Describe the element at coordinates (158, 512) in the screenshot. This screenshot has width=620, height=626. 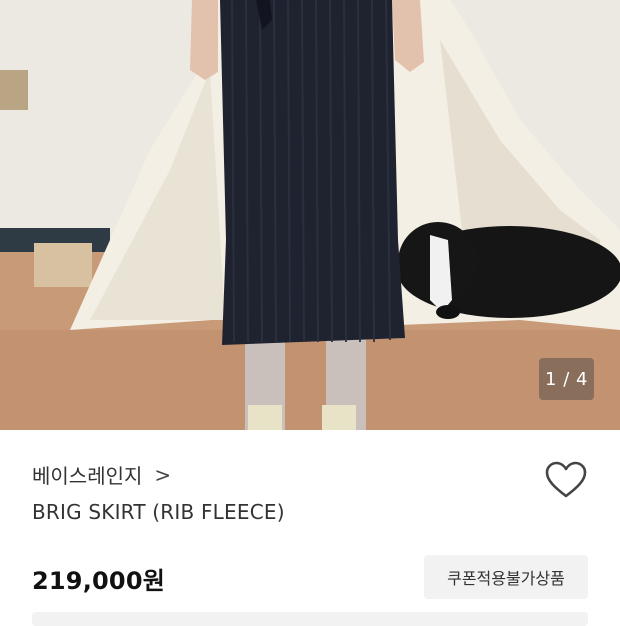
I see `product-title: BRIG SKIRT (RIB FLEECE)` at that location.